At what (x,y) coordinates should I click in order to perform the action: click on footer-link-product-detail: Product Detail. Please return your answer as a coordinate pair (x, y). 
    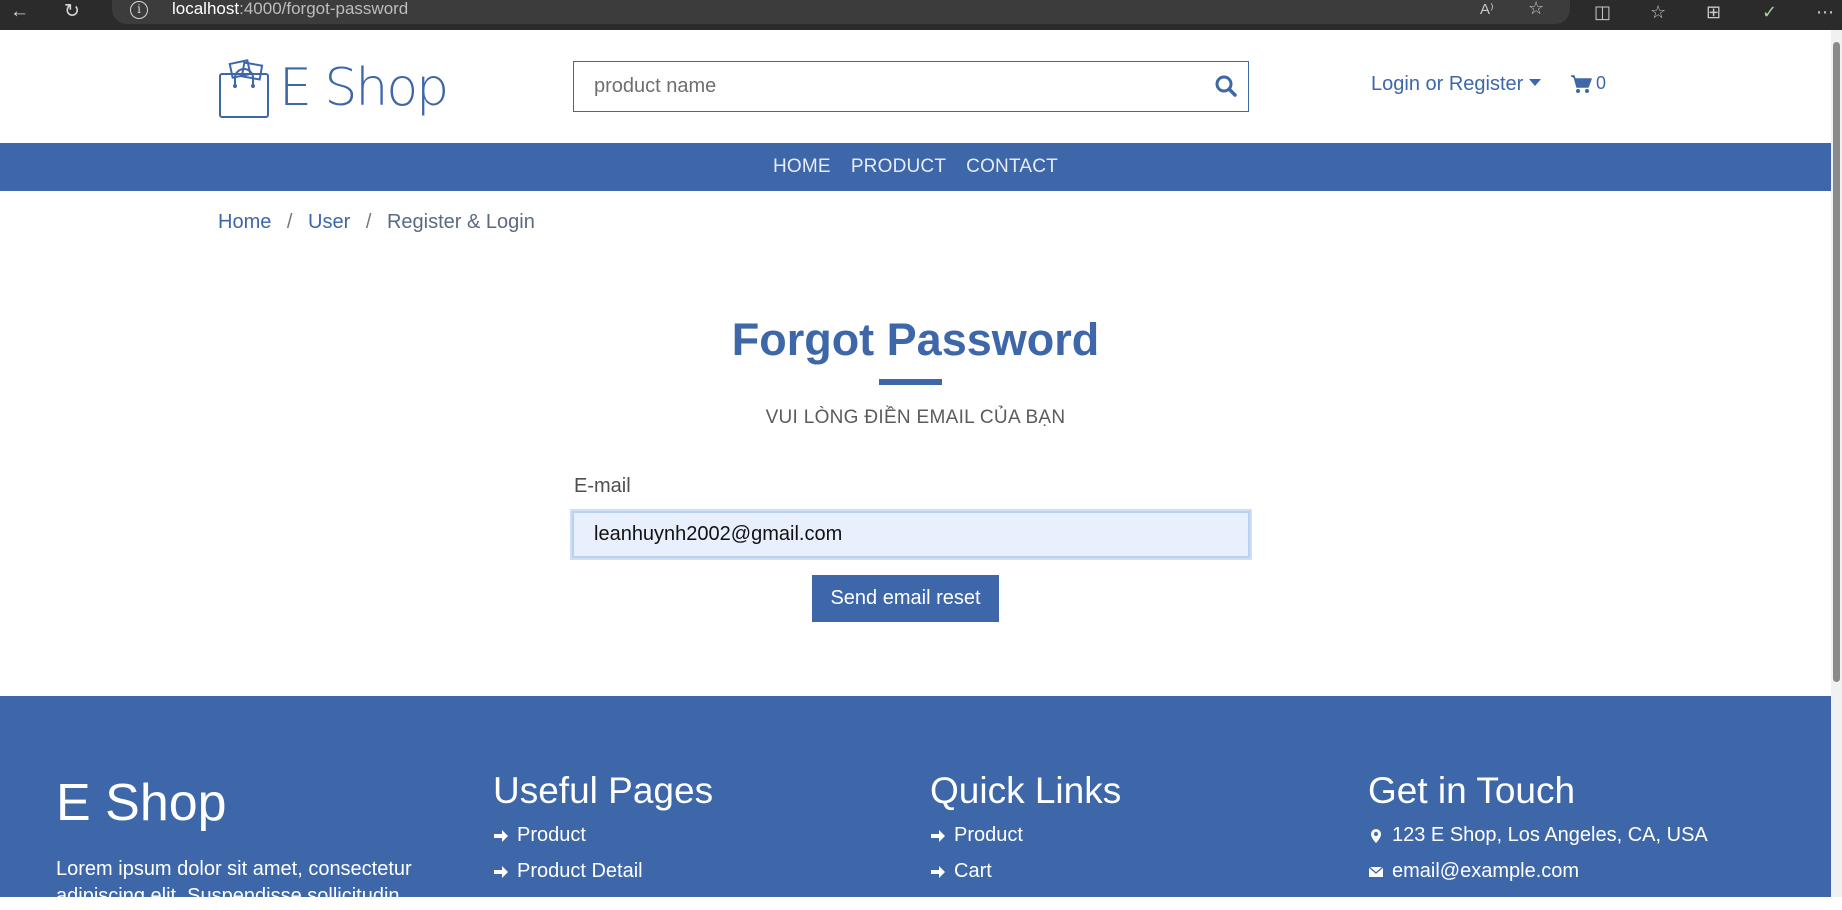
    Looking at the image, I should click on (603, 871).